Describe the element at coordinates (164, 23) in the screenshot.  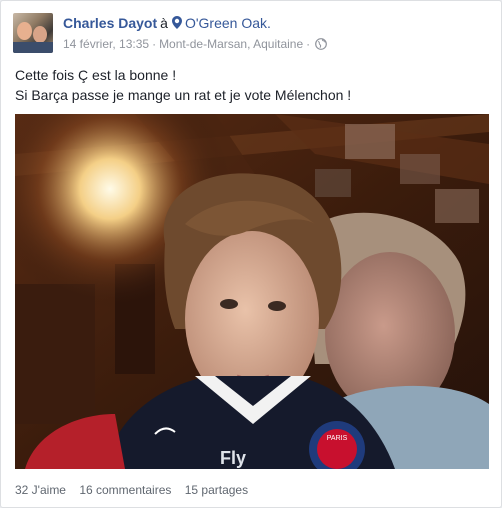
I see `at-text: à` at that location.